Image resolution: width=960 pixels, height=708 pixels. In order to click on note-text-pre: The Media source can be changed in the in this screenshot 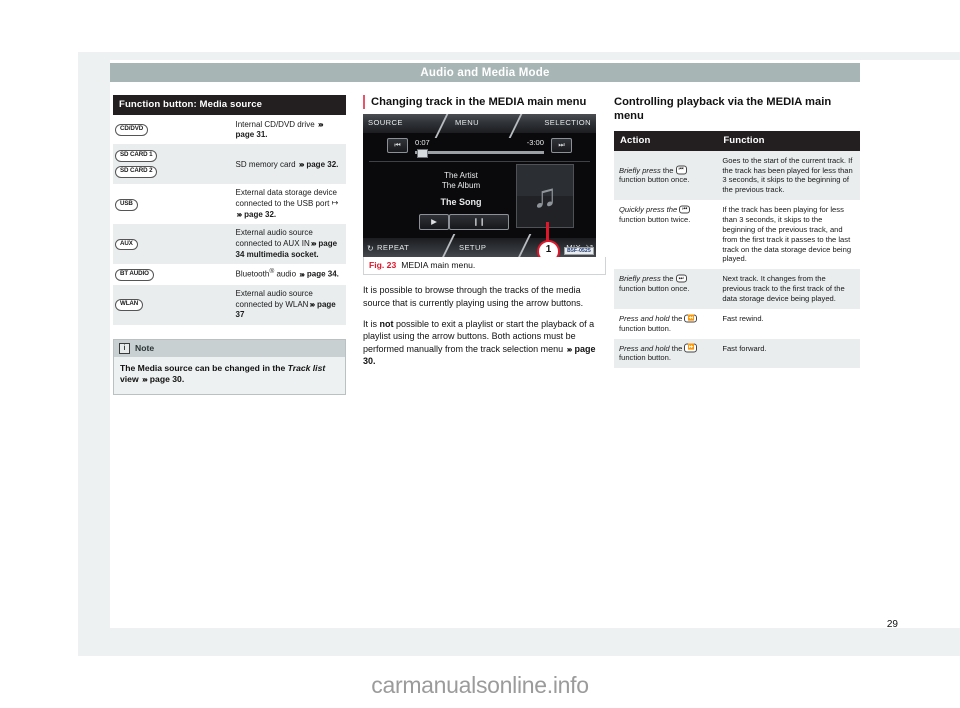, I will do `click(204, 367)`.